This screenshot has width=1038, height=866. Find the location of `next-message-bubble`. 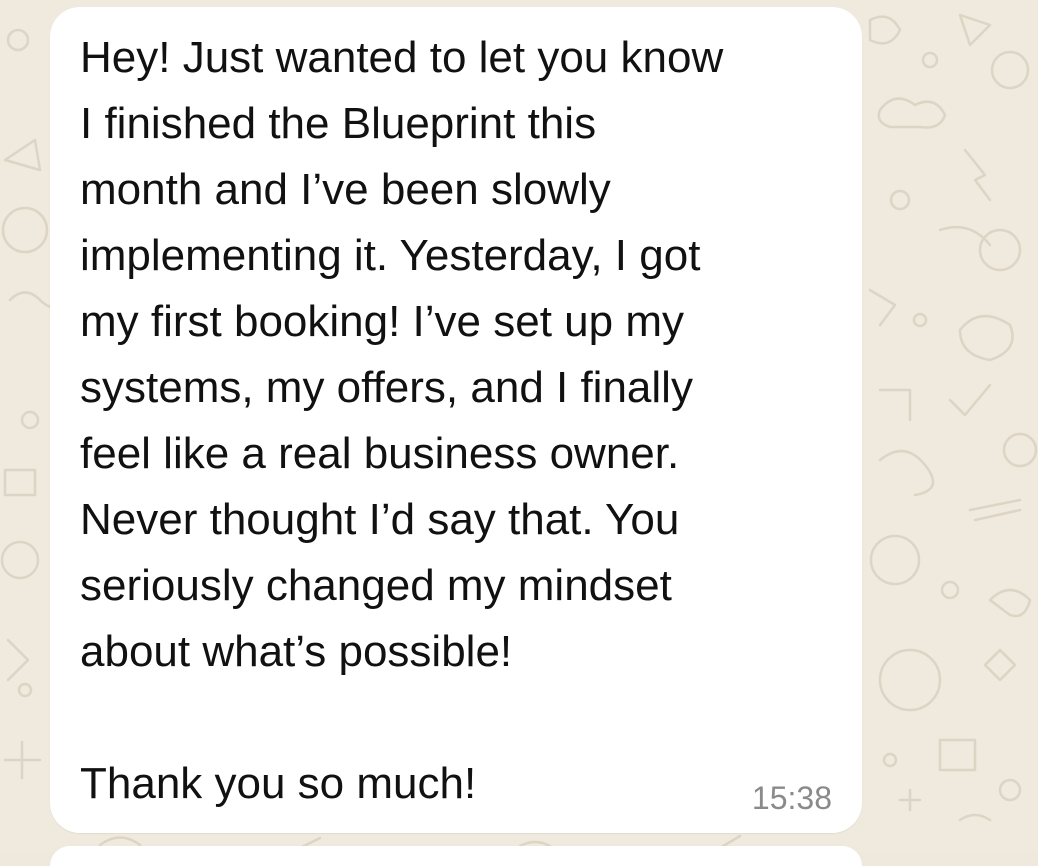

next-message-bubble is located at coordinates (456, 856).